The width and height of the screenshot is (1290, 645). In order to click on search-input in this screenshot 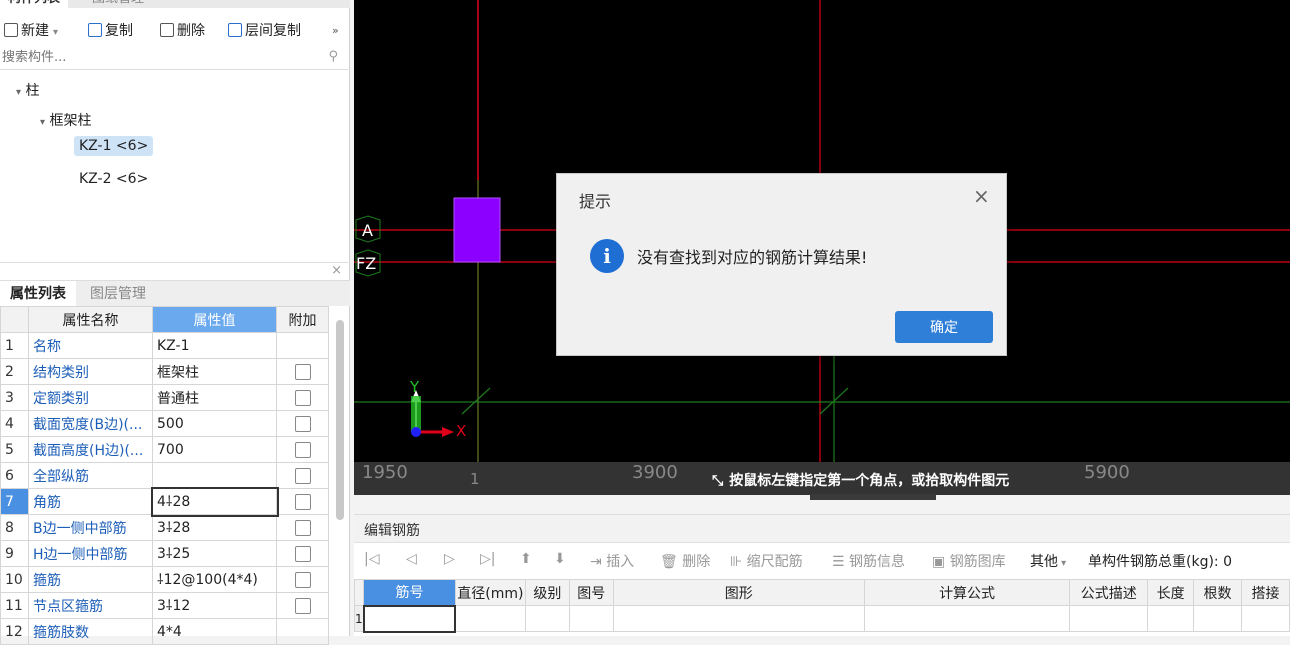, I will do `click(160, 57)`.